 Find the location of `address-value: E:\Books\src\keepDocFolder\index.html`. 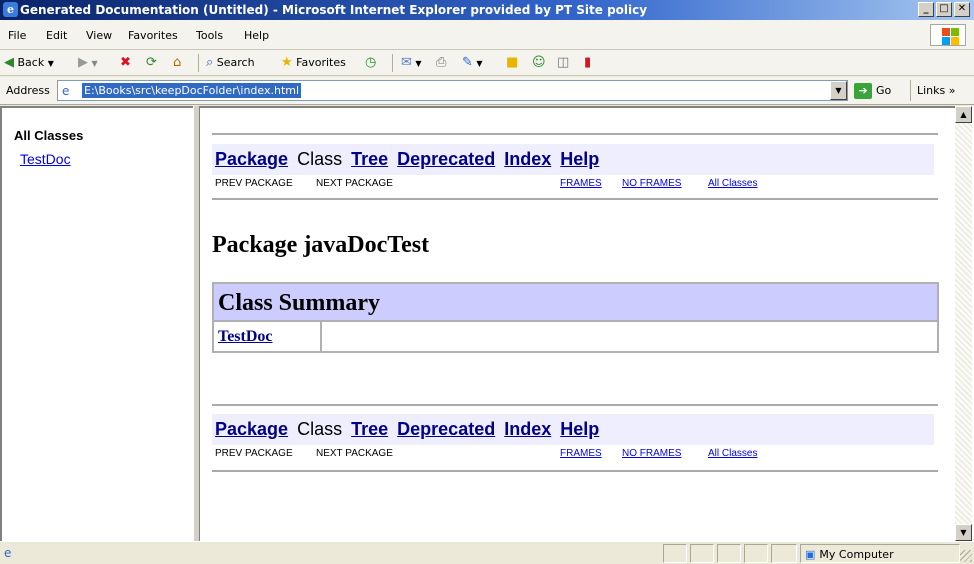

address-value: E:\Books\src\keepDocFolder\index.html is located at coordinates (192, 90).